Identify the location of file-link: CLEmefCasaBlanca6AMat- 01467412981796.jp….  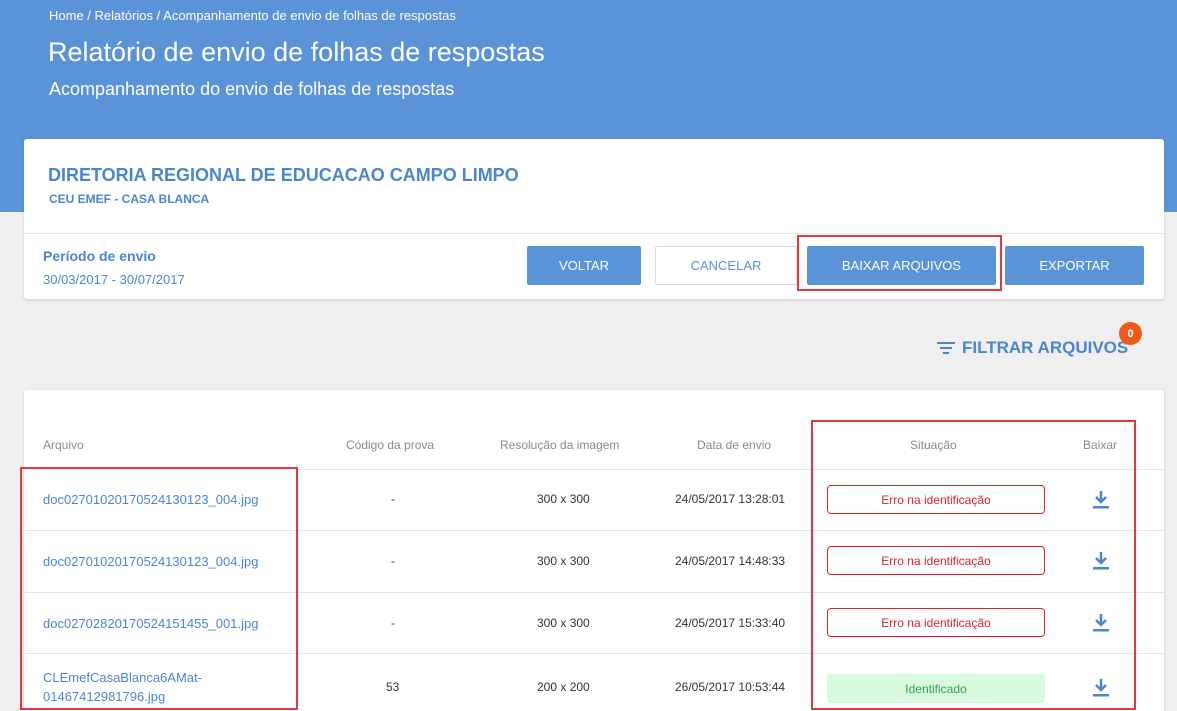
(122, 687).